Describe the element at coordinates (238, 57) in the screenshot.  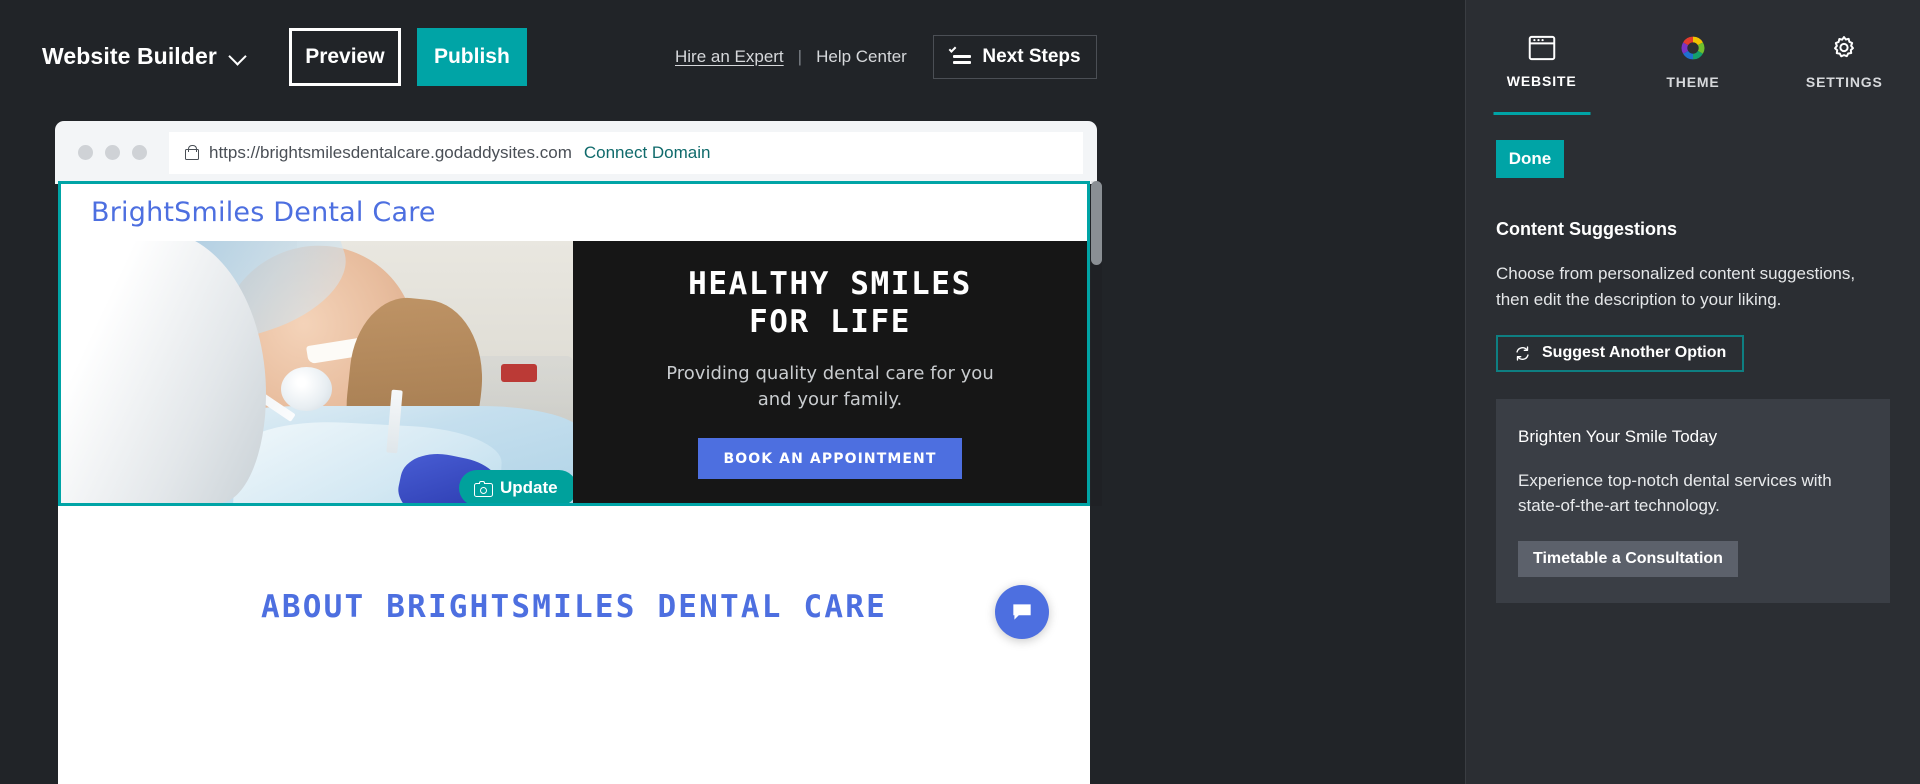
I see `chevron-down-icon` at that location.